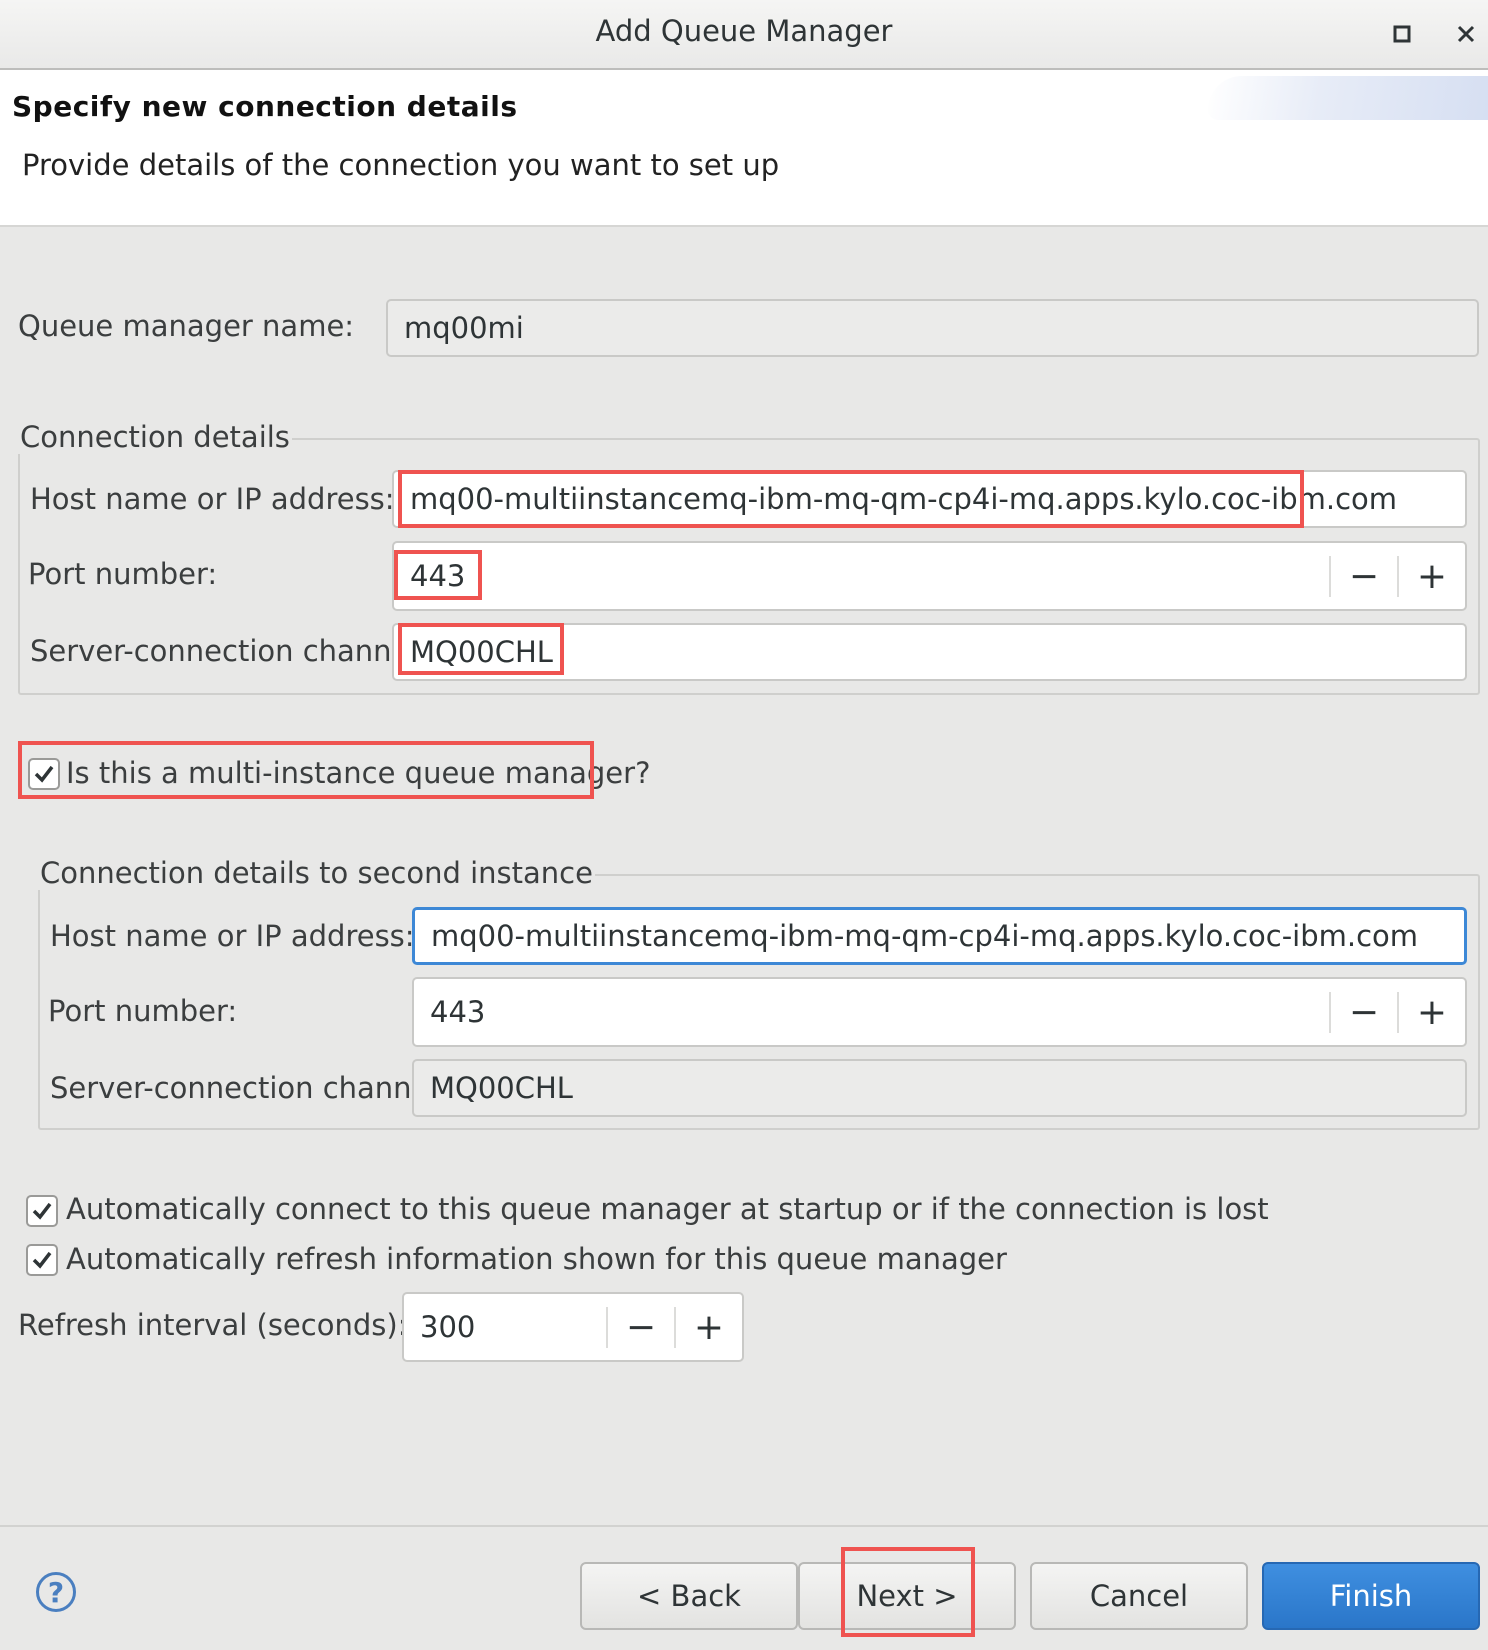 Image resolution: width=1488 pixels, height=1650 pixels. I want to click on highlight-box-port, so click(438, 575).